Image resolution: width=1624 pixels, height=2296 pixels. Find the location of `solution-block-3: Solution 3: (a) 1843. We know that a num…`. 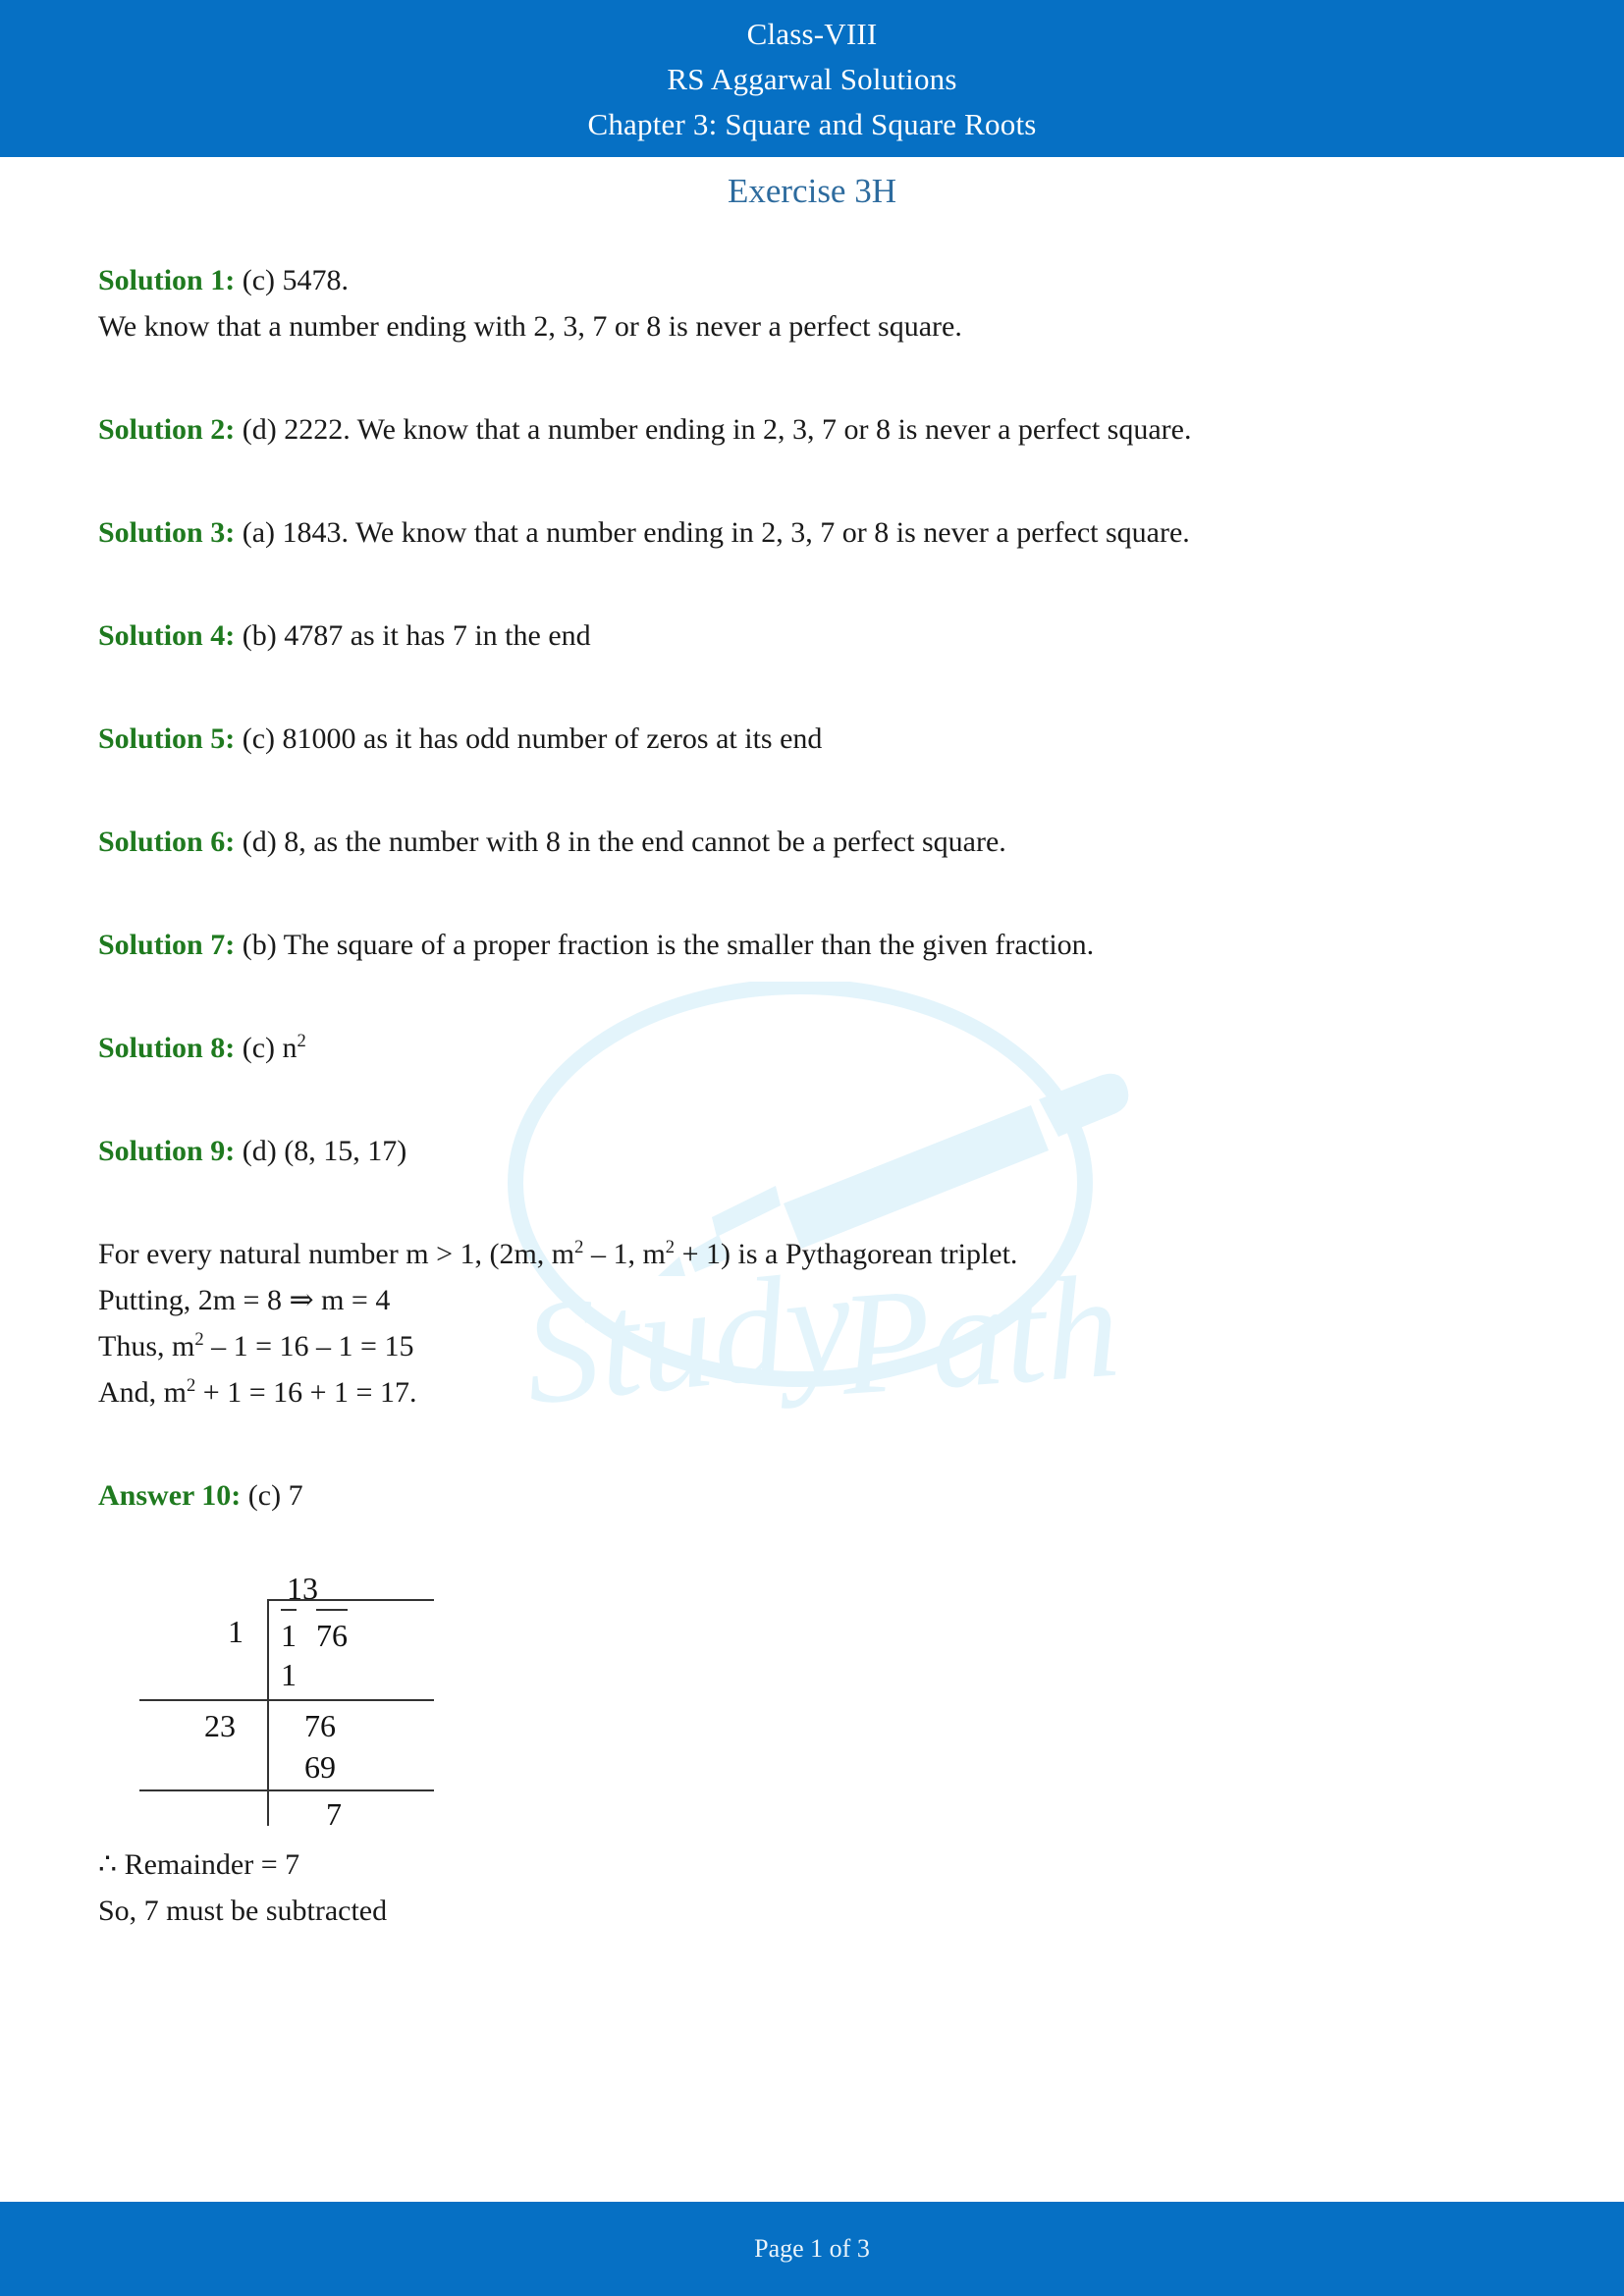

solution-block-3: Solution 3: (a) 1843. We know that a num… is located at coordinates (795, 532).